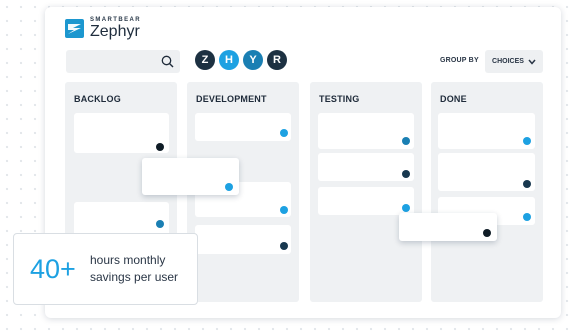 Image resolution: width=570 pixels, height=332 pixels. What do you see at coordinates (253, 60) in the screenshot?
I see `avatar-y: Y` at bounding box center [253, 60].